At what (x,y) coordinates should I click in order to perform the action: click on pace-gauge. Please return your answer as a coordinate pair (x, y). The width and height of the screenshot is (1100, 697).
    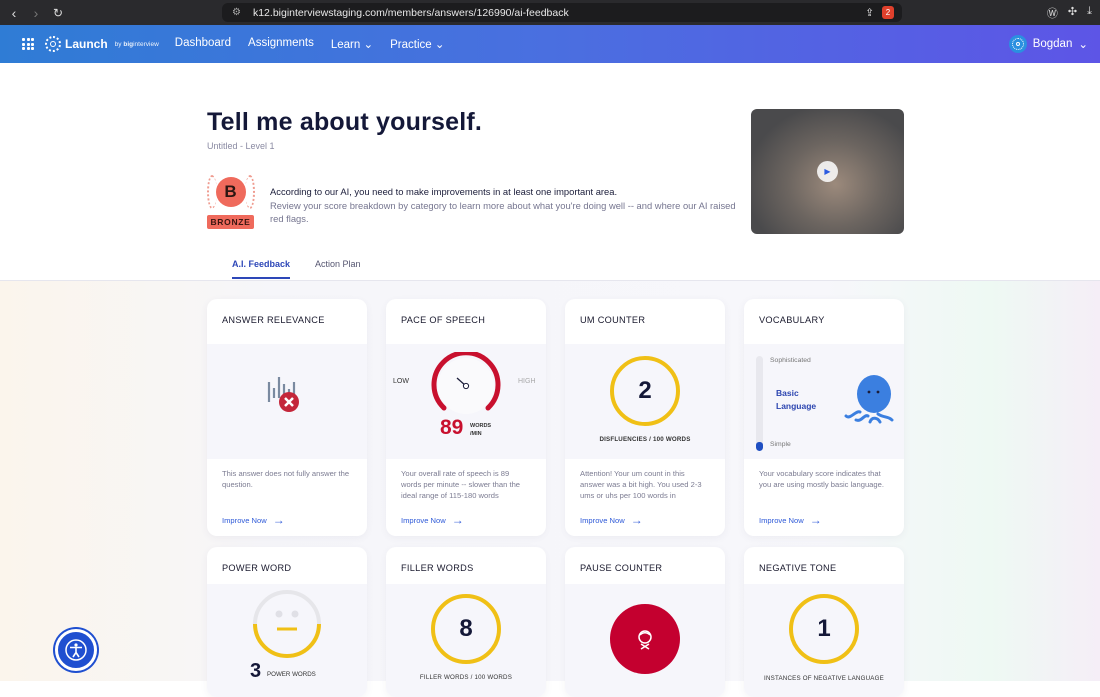
    Looking at the image, I should click on (466, 383).